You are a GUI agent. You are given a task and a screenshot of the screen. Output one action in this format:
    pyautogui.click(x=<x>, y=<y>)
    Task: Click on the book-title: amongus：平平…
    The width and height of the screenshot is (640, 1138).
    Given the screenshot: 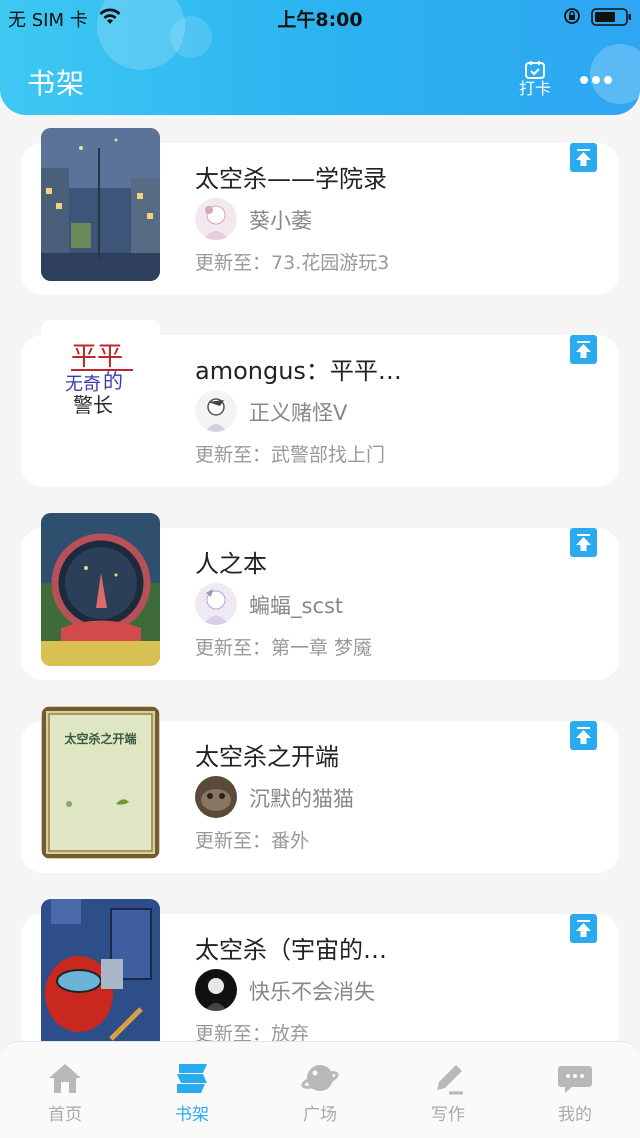 What is the action you would take?
    pyautogui.click(x=298, y=371)
    